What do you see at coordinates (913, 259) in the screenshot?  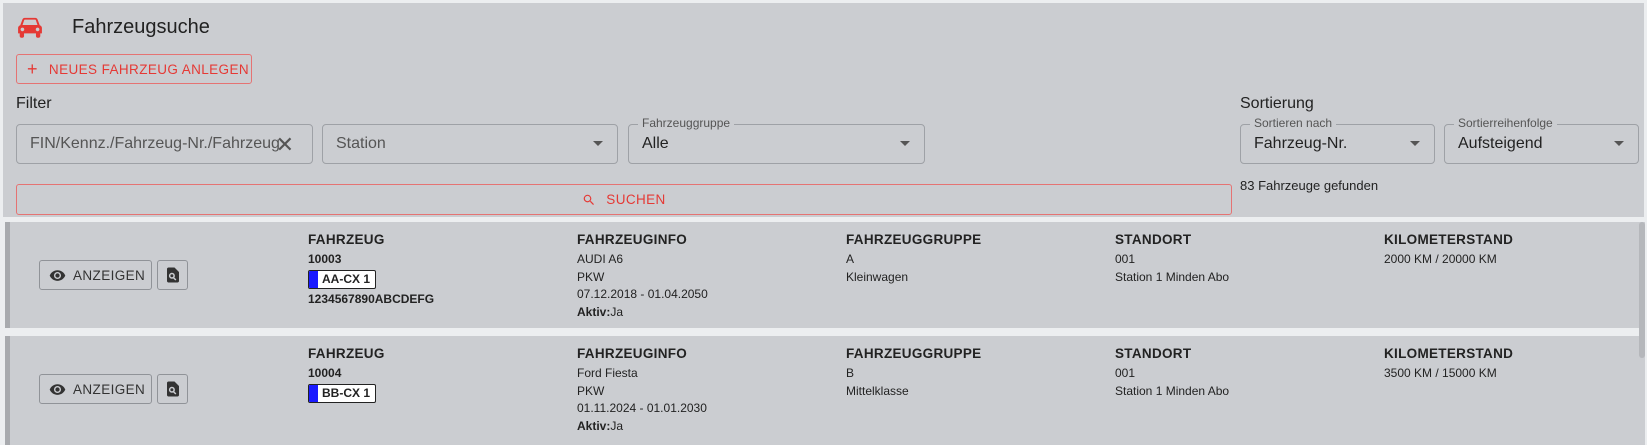 I see `vehicle-group-column: FAHRZEUGGRUPPE A Kleinwagen` at bounding box center [913, 259].